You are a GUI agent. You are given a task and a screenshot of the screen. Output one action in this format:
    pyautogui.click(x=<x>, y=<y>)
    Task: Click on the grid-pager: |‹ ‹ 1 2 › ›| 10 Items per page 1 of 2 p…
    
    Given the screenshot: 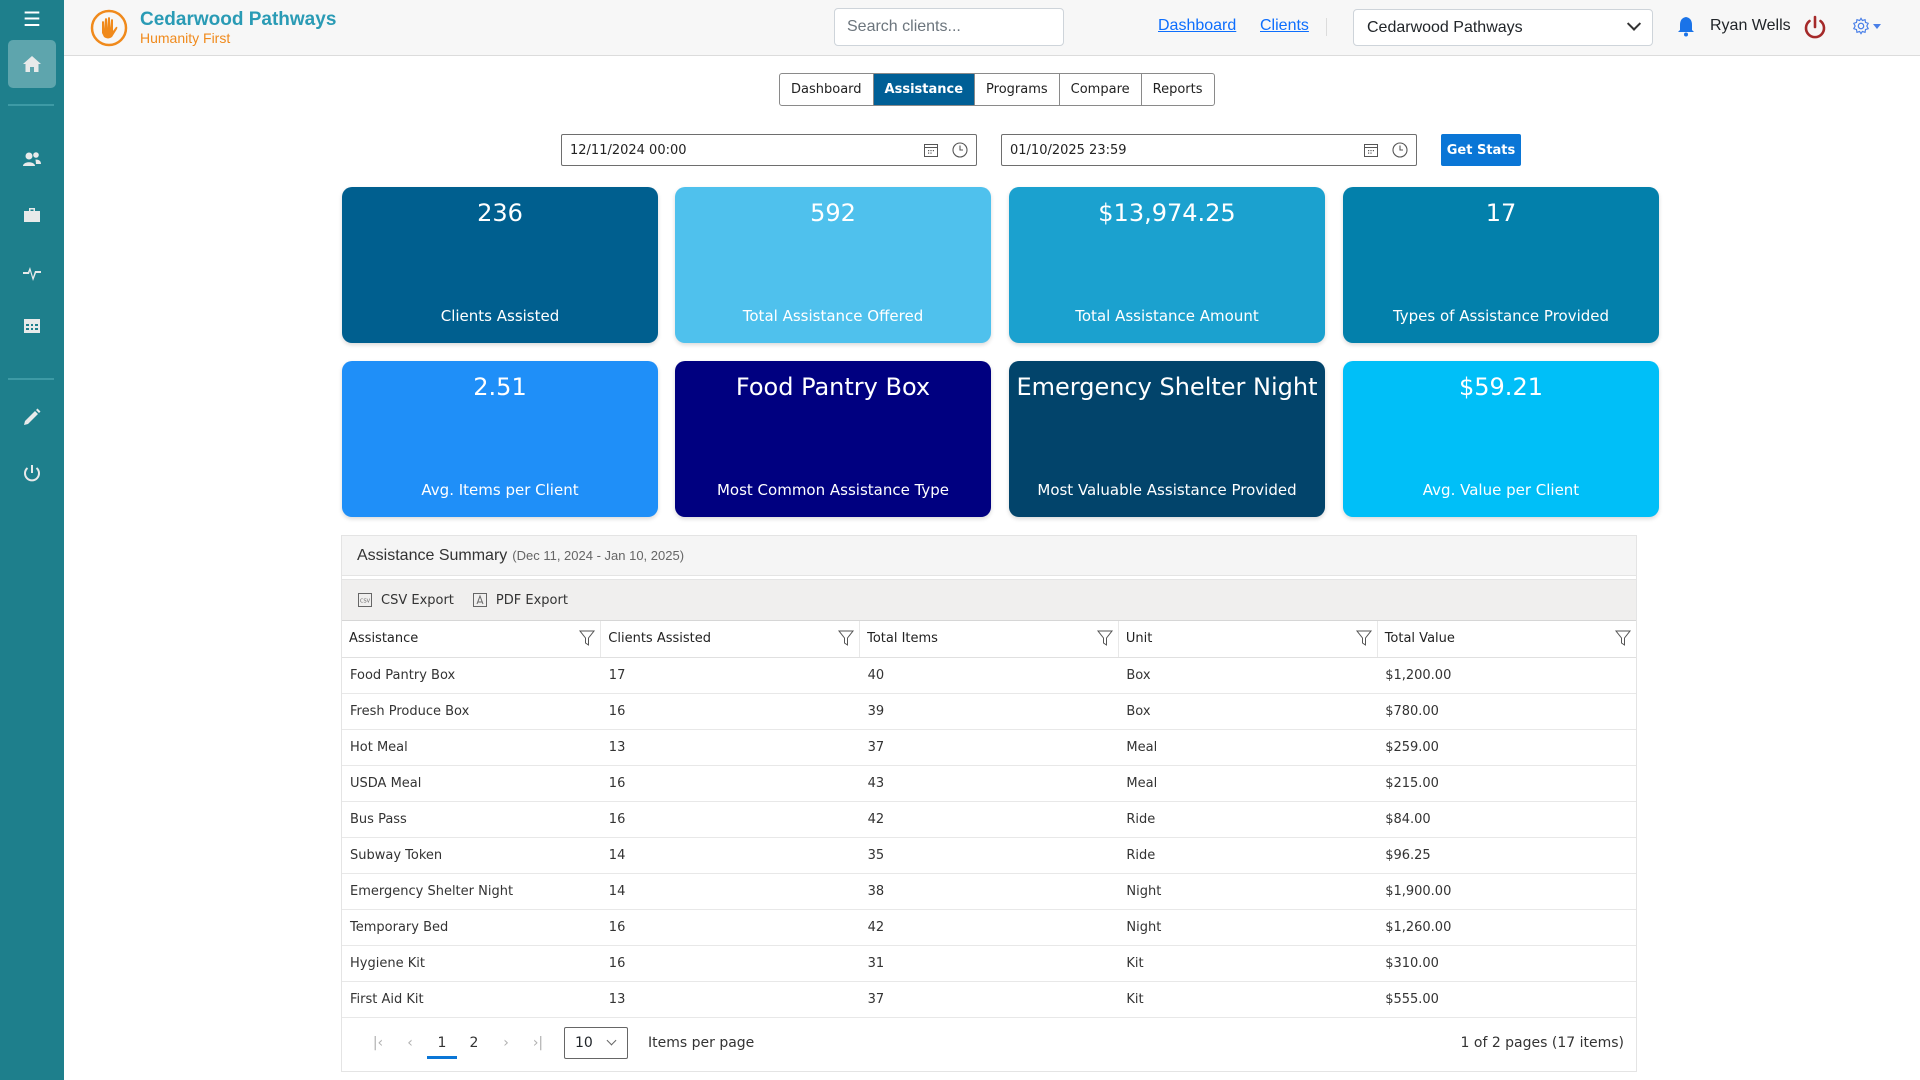 What is the action you would take?
    pyautogui.click(x=989, y=1043)
    